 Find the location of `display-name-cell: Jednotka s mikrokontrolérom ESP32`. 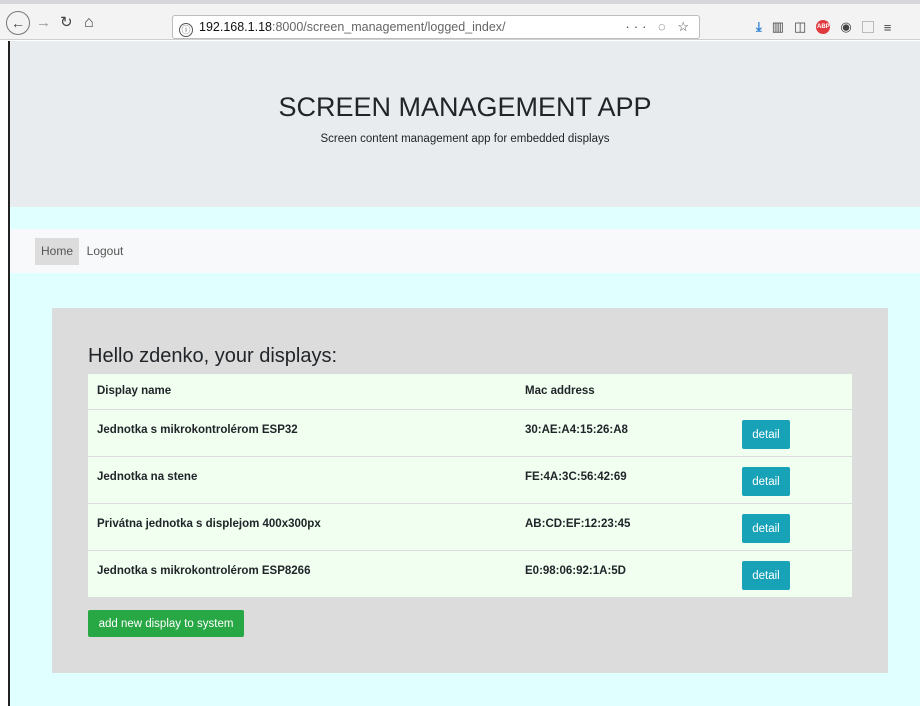

display-name-cell: Jednotka s mikrokontrolérom ESP32 is located at coordinates (197, 430).